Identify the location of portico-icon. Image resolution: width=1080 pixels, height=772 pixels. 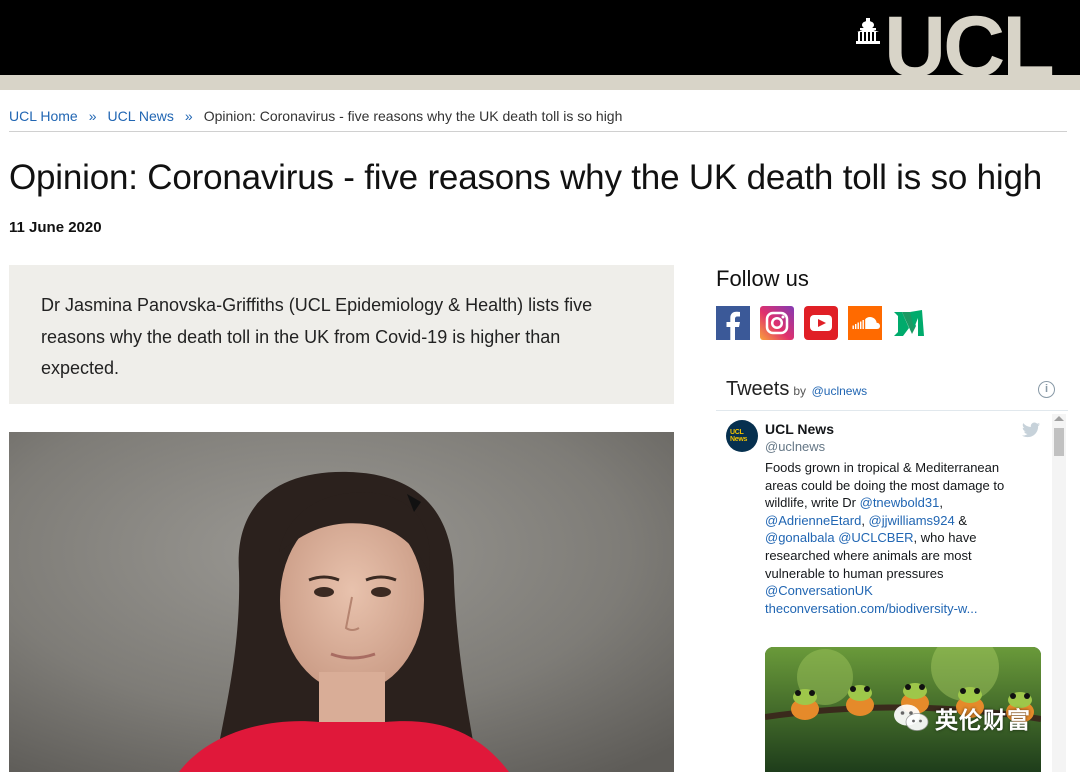
(868, 31).